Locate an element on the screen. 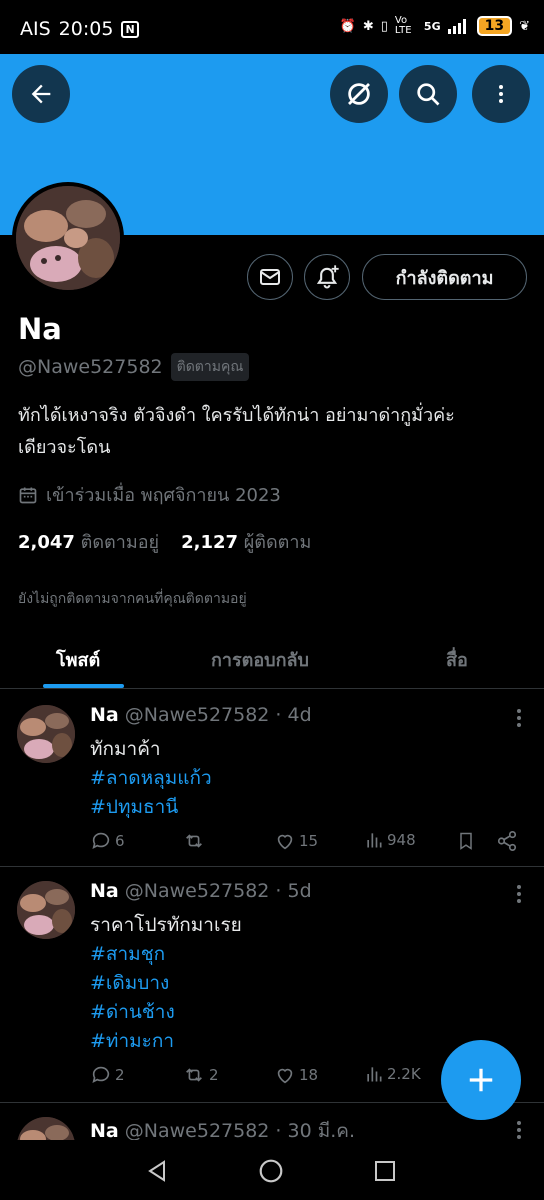 This screenshot has width=544, height=1200. followers-count: 2,127 is located at coordinates (210, 542).